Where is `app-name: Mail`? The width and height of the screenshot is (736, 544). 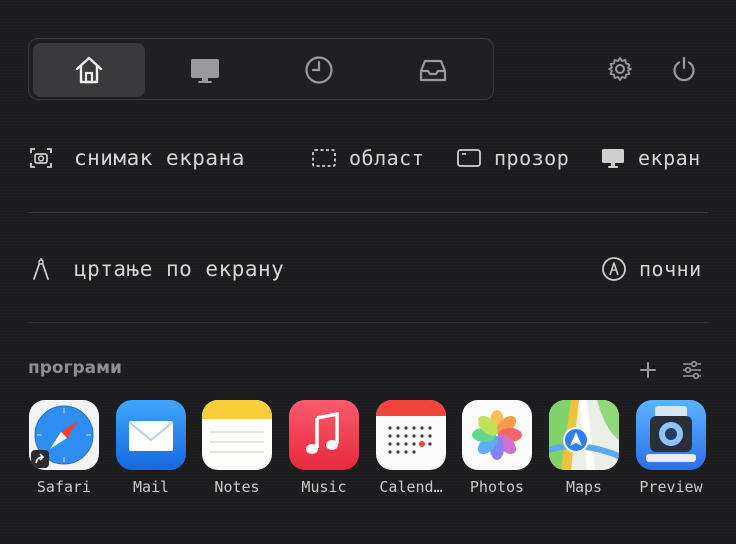
app-name: Mail is located at coordinates (151, 487).